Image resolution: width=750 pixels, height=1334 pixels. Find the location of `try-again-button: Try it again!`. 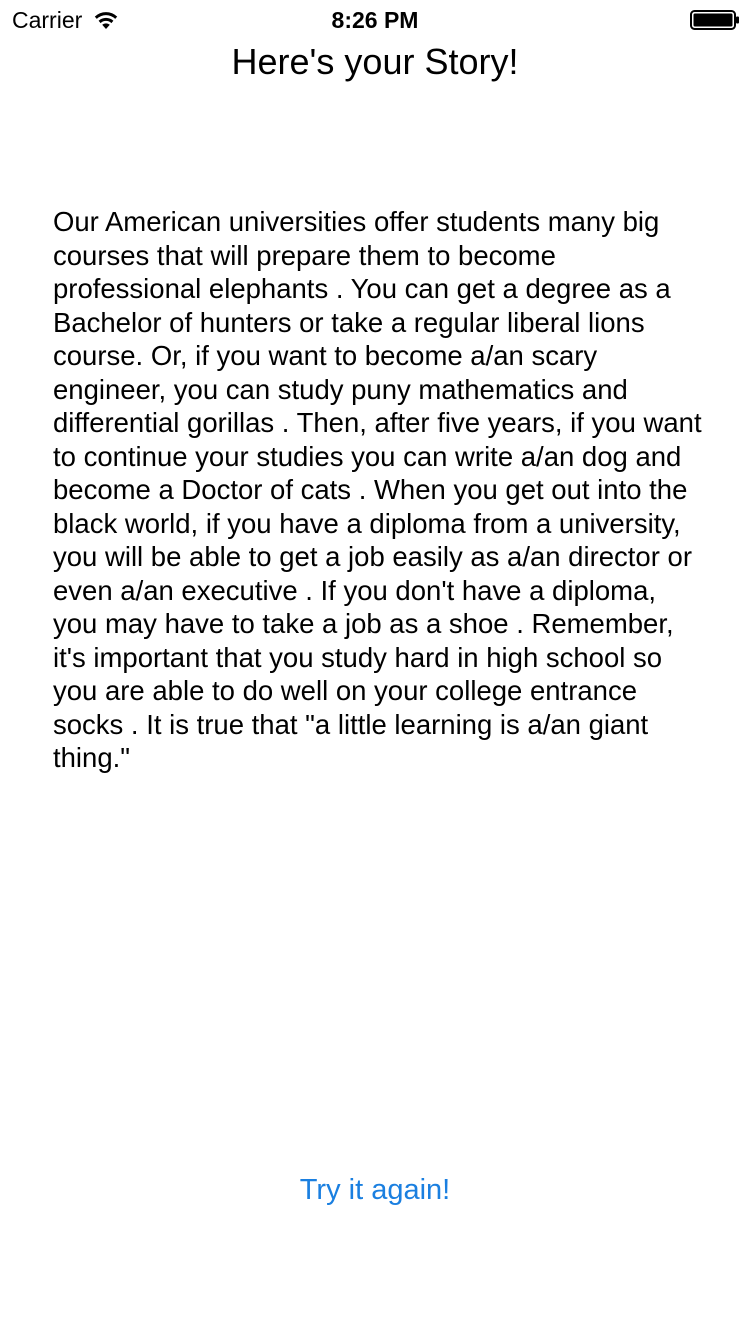

try-again-button: Try it again! is located at coordinates (375, 1190).